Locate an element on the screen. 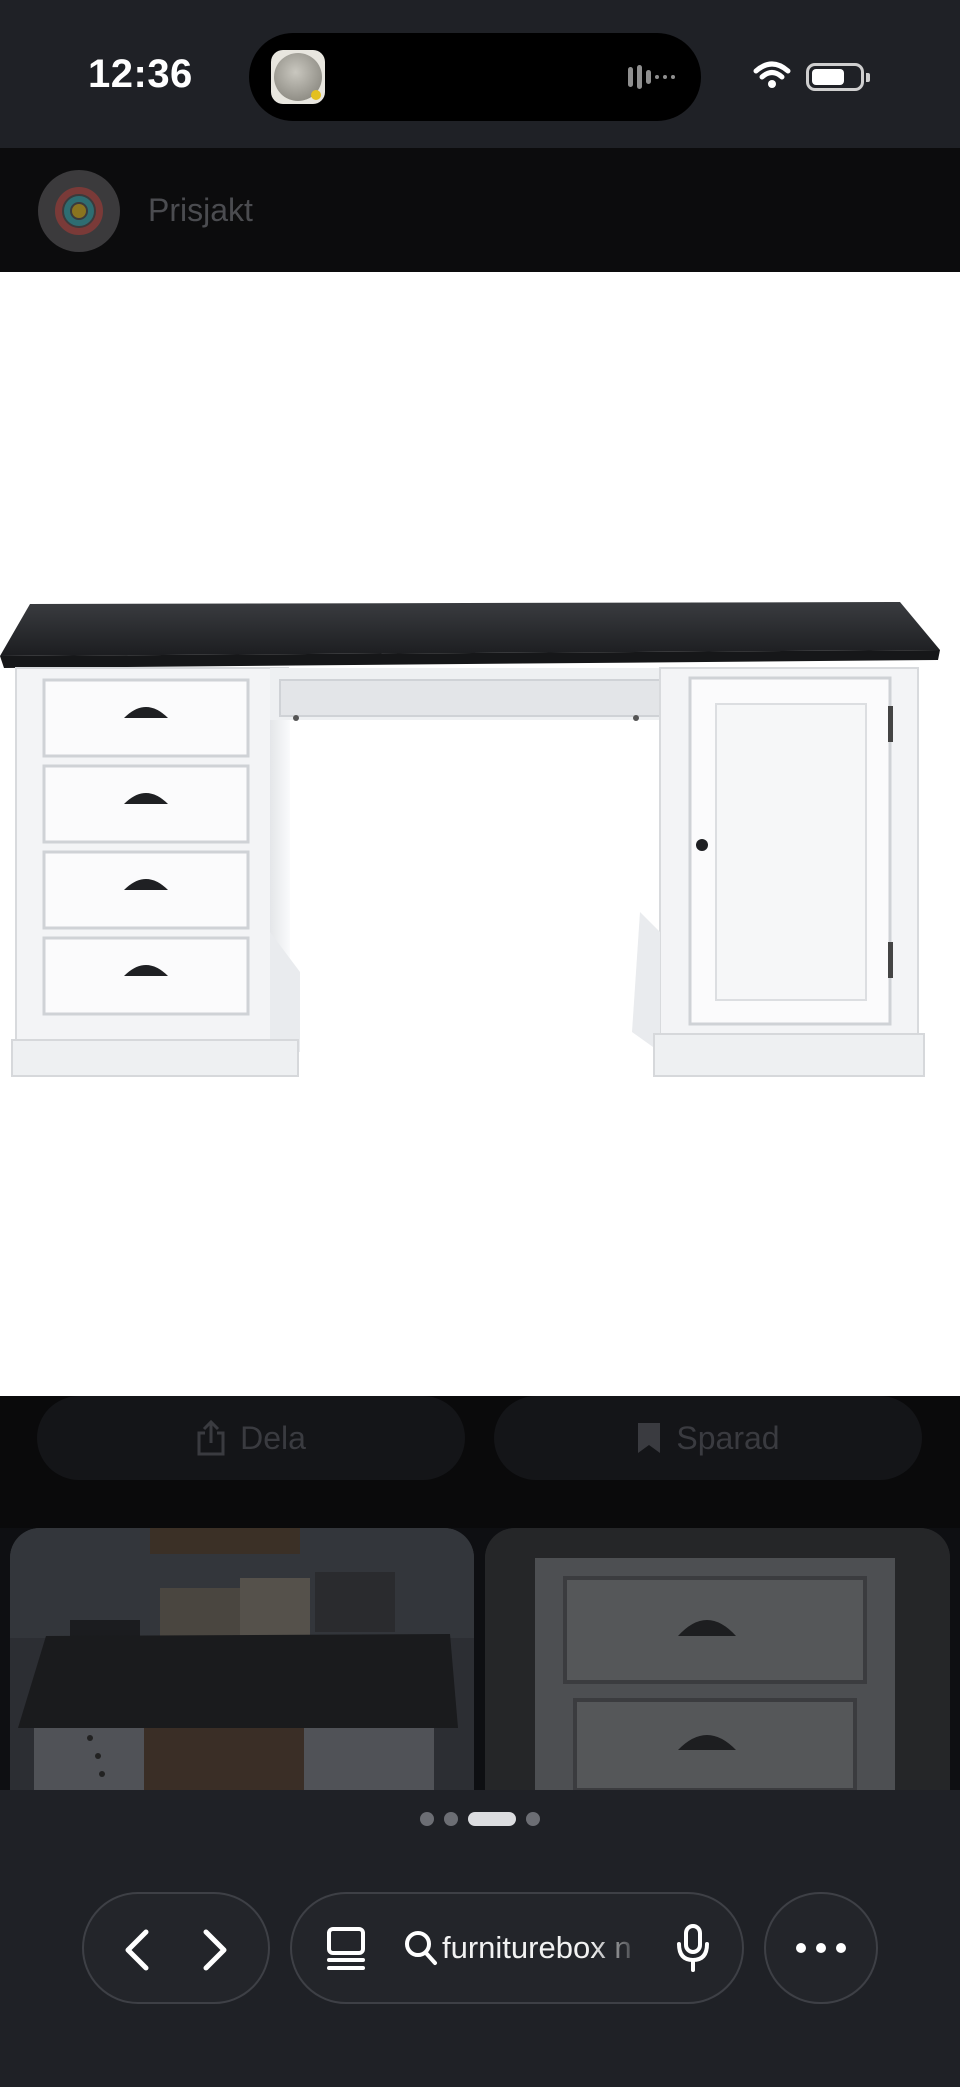  tabs-icon is located at coordinates (346, 1949).